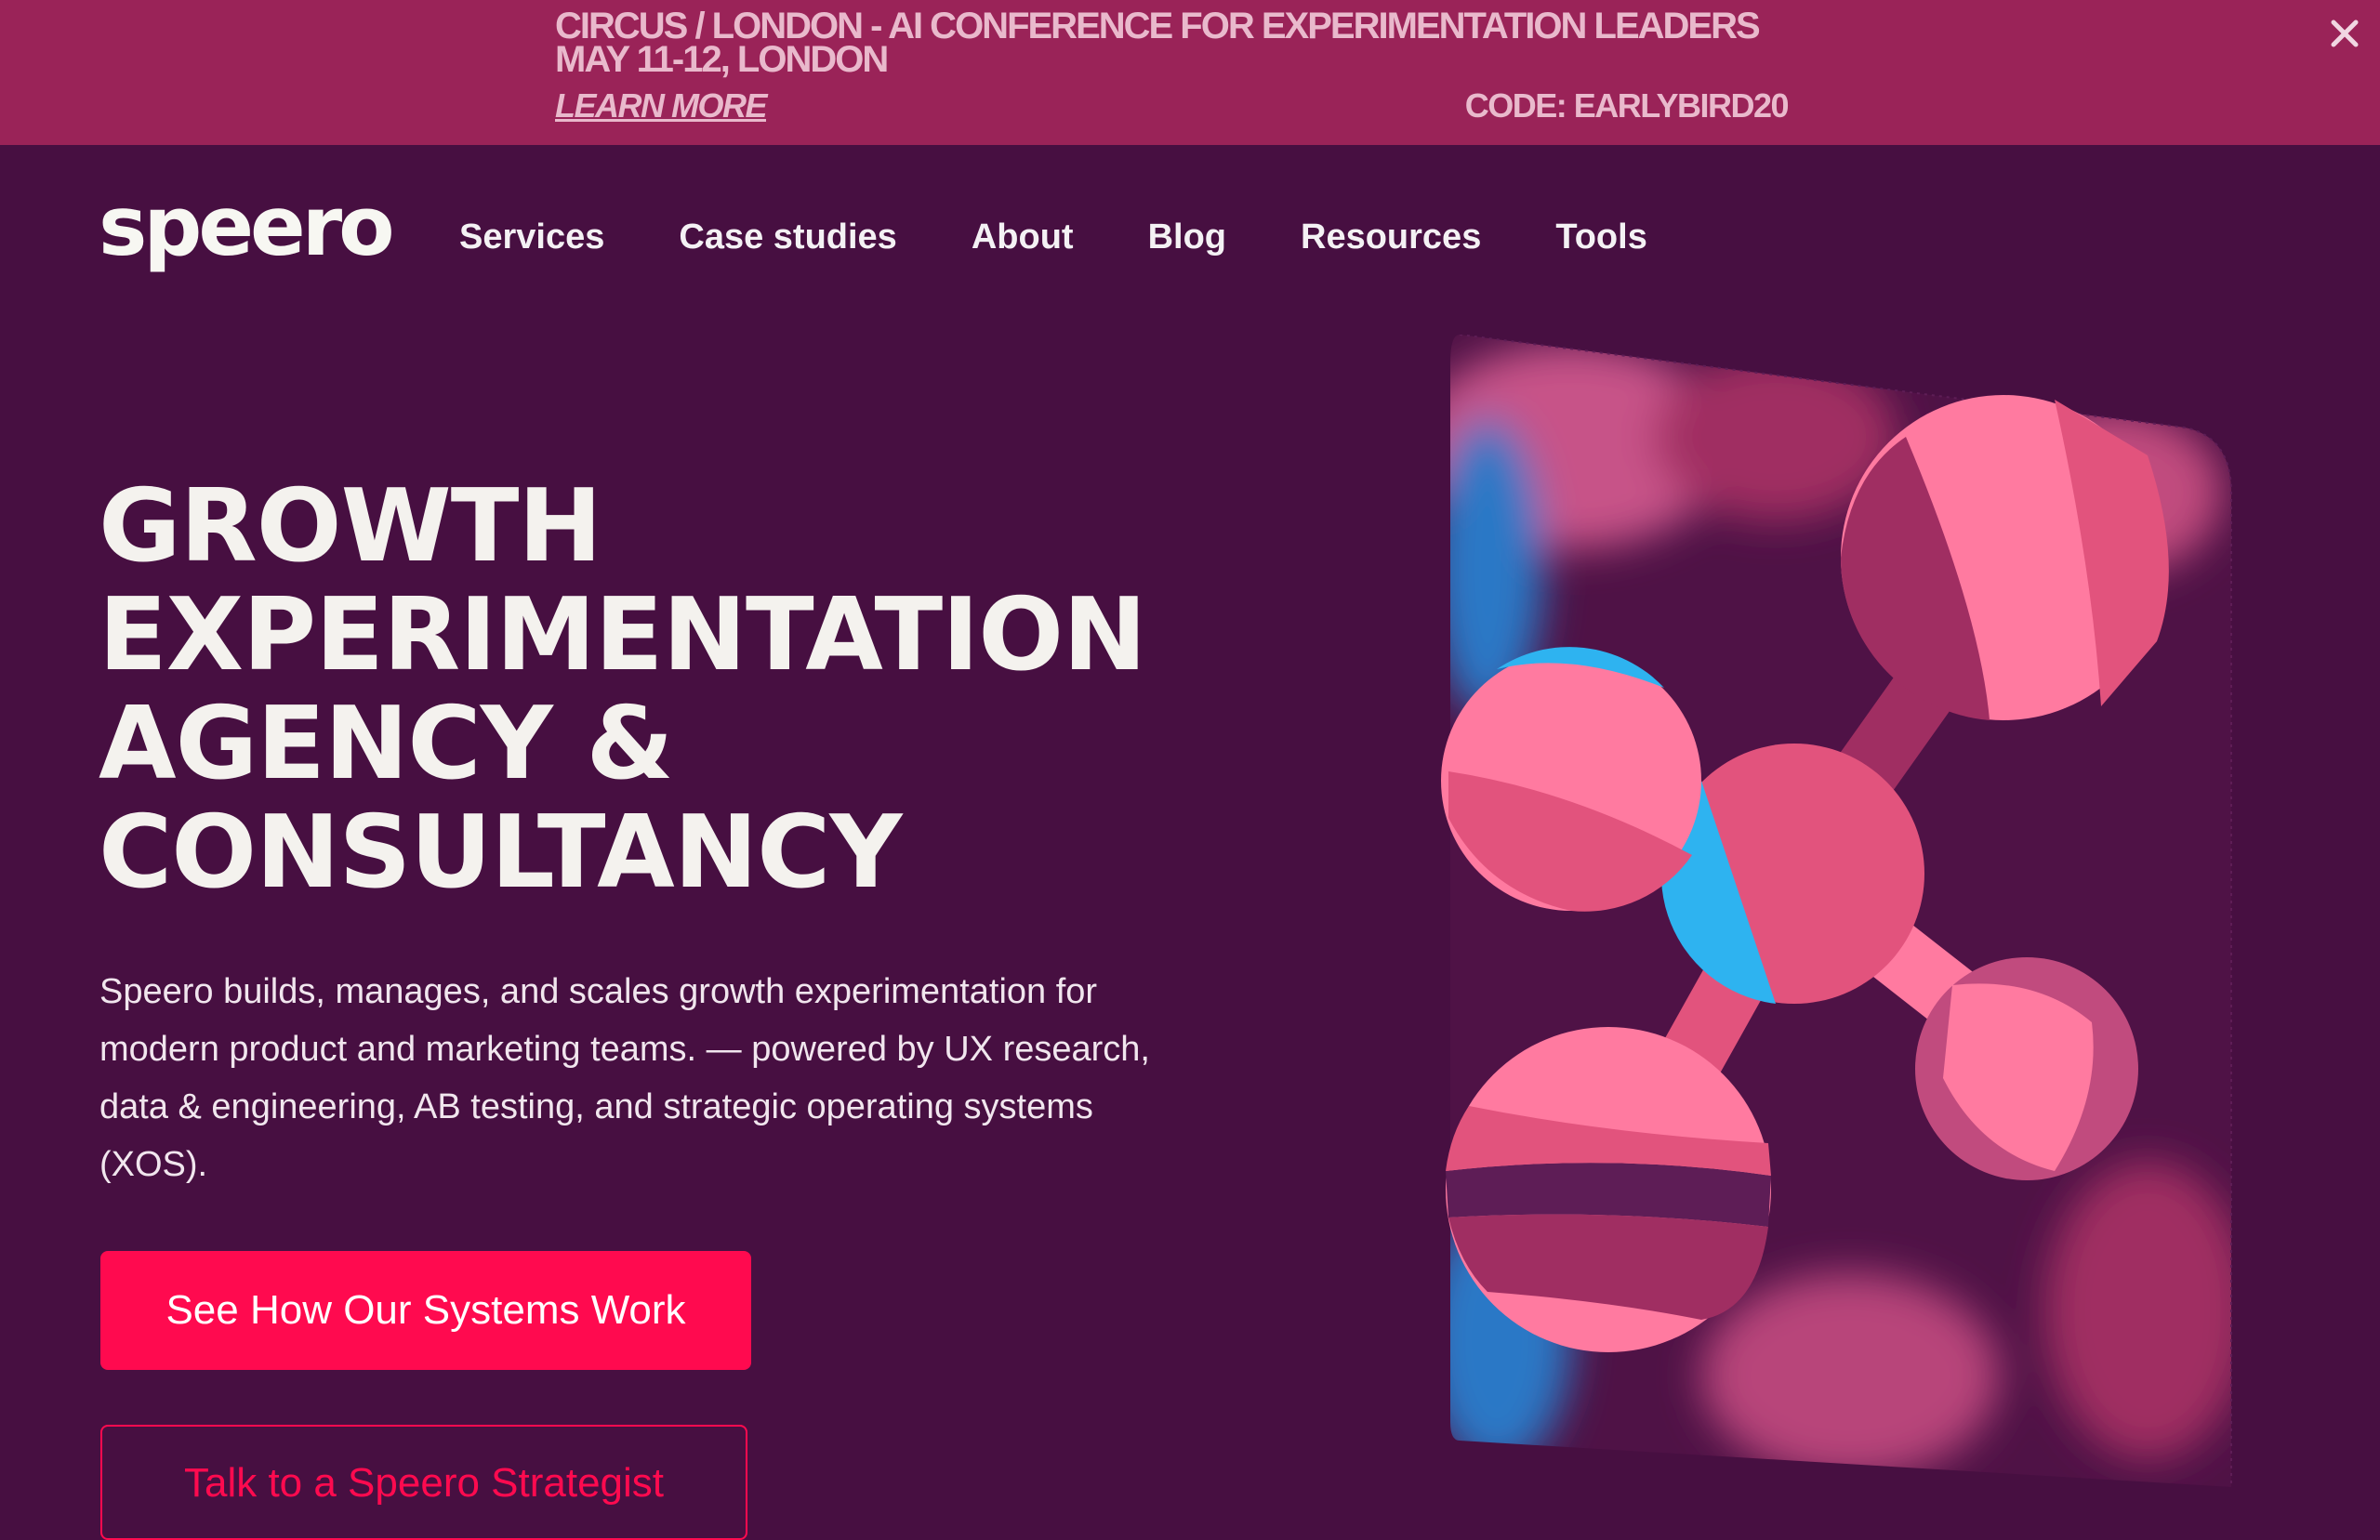  Describe the element at coordinates (1023, 237) in the screenshot. I see `nav-about: About` at that location.